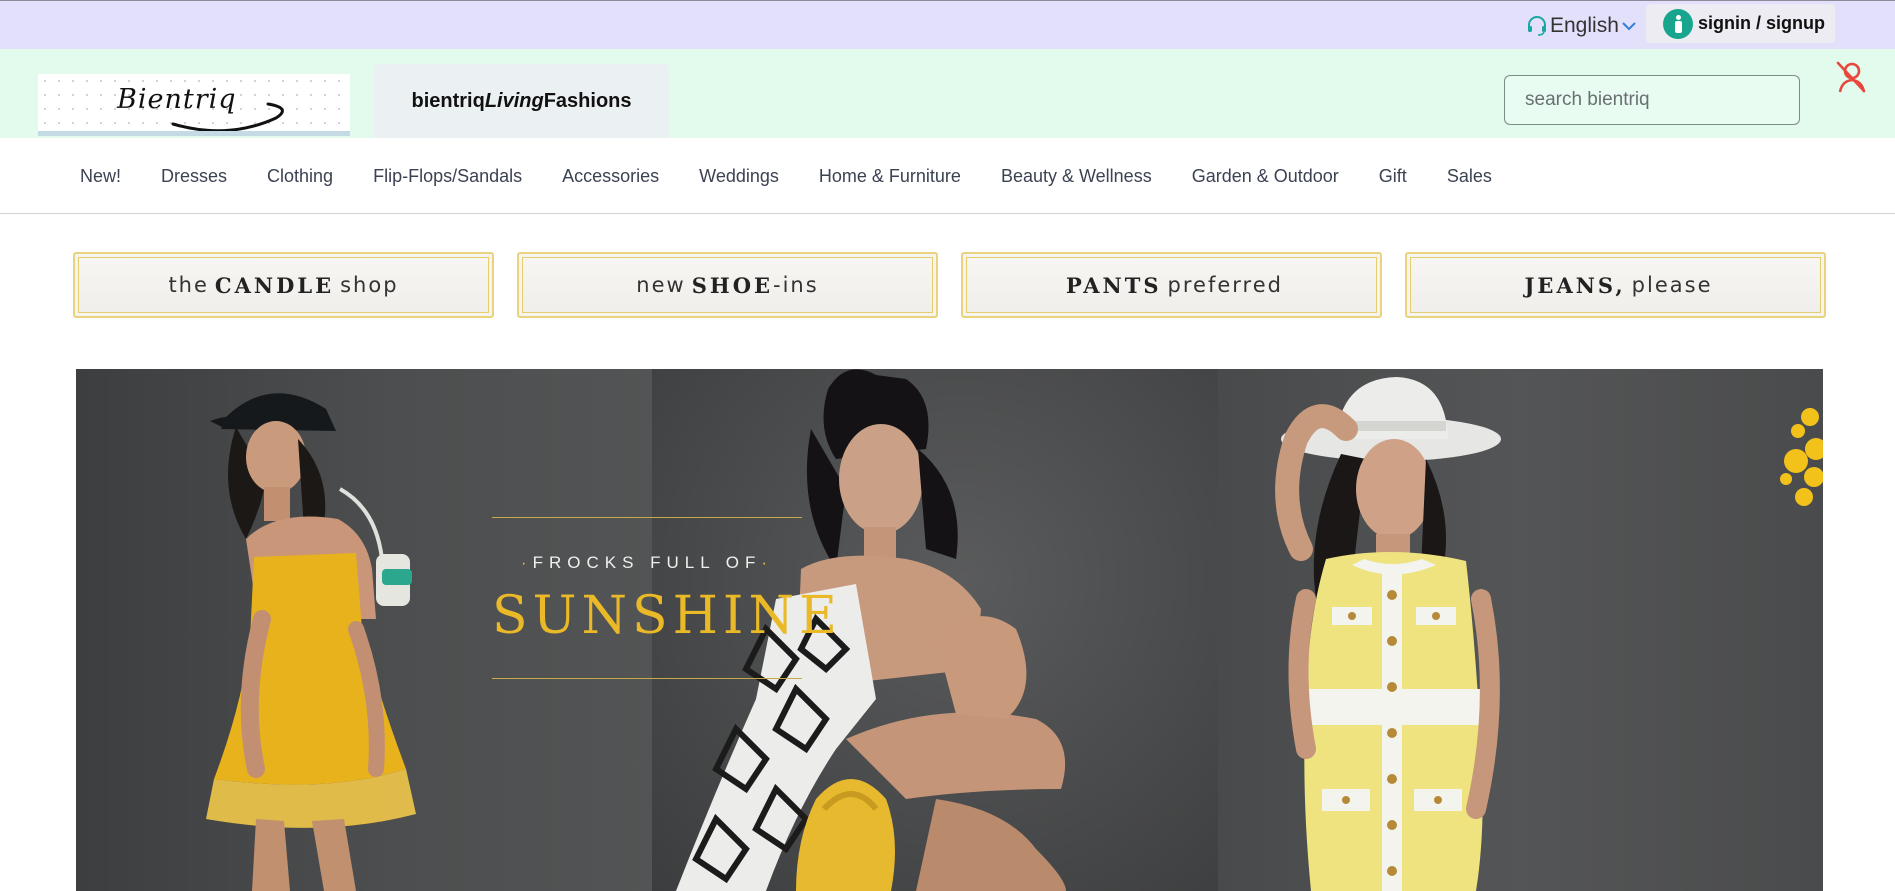 This screenshot has width=1895, height=891. I want to click on nav-item-accessories: Accessories, so click(610, 176).